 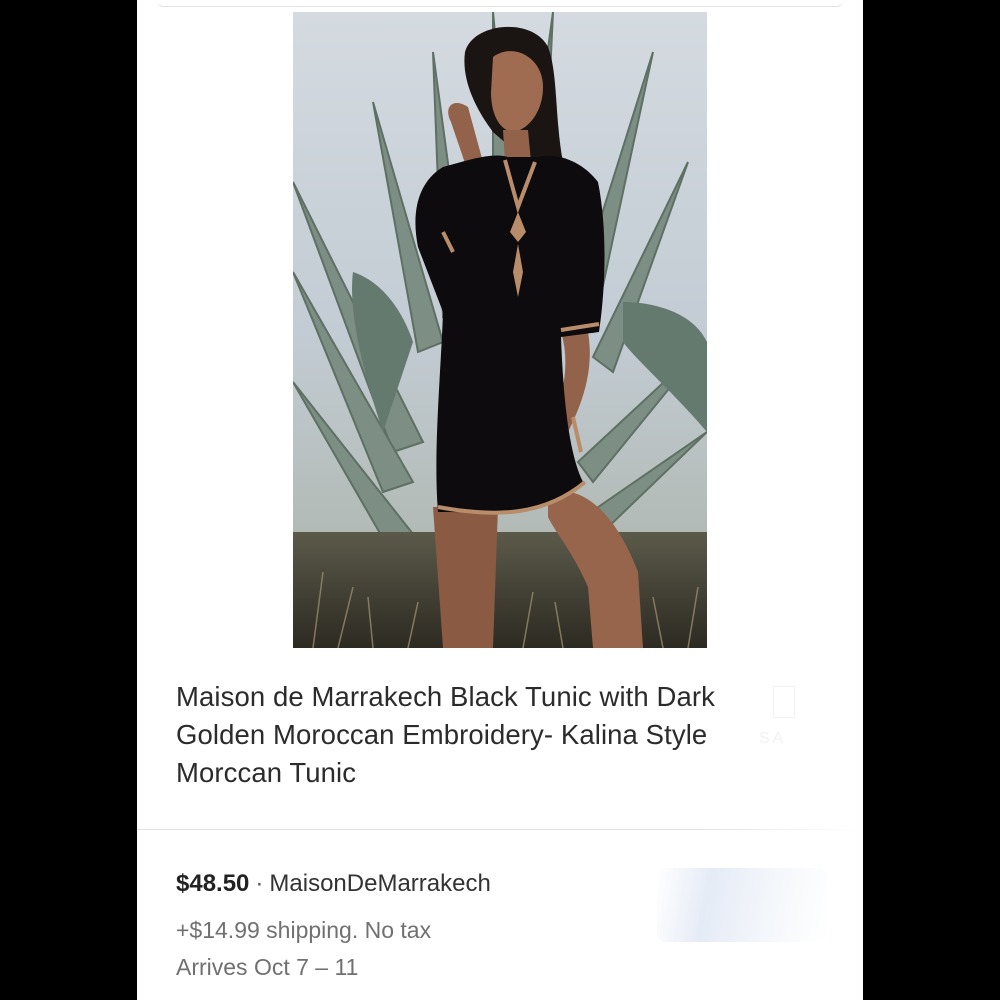 I want to click on divider-fade, so click(x=778, y=829).